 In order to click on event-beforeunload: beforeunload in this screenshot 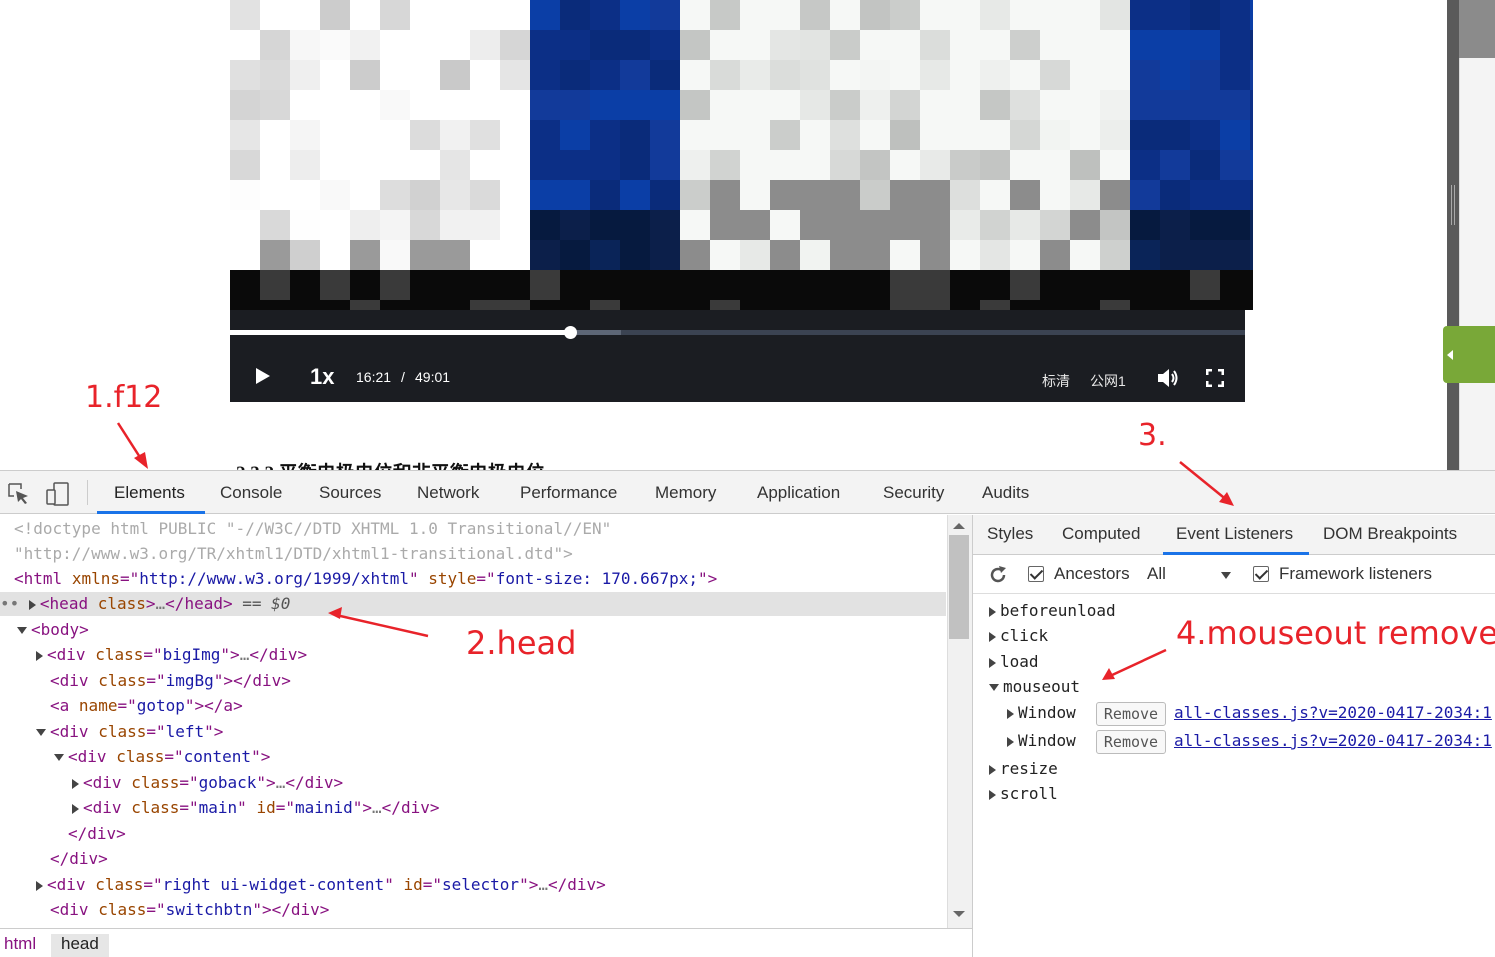, I will do `click(1052, 611)`.